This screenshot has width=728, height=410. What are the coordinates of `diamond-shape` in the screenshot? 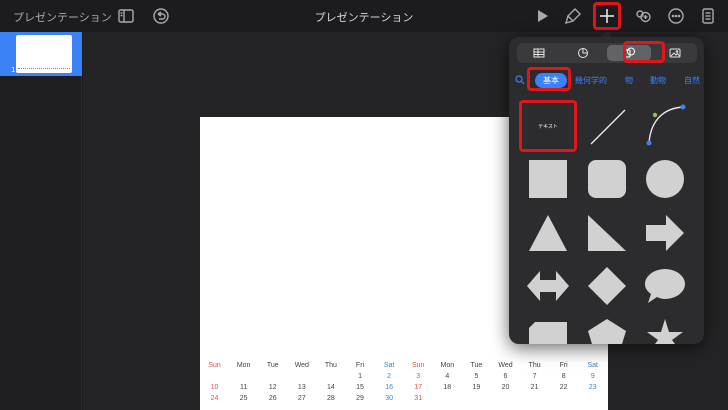 It's located at (607, 286).